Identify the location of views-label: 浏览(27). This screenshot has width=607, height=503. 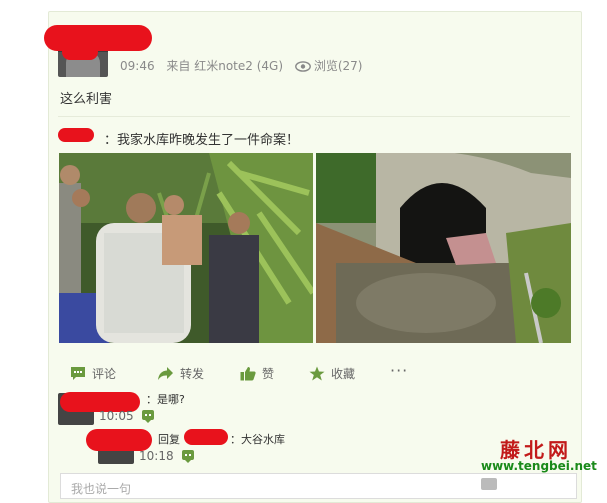
(338, 66).